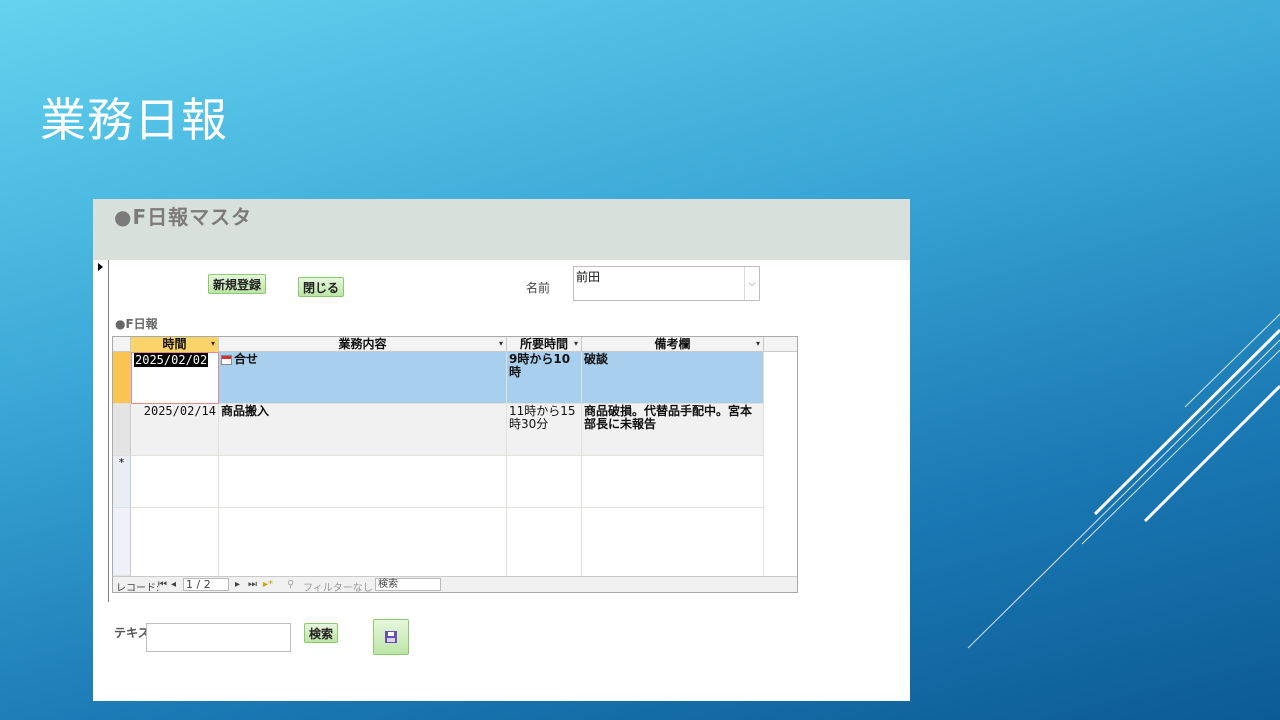  I want to click on column-header-label: 備考欄, so click(672, 344).